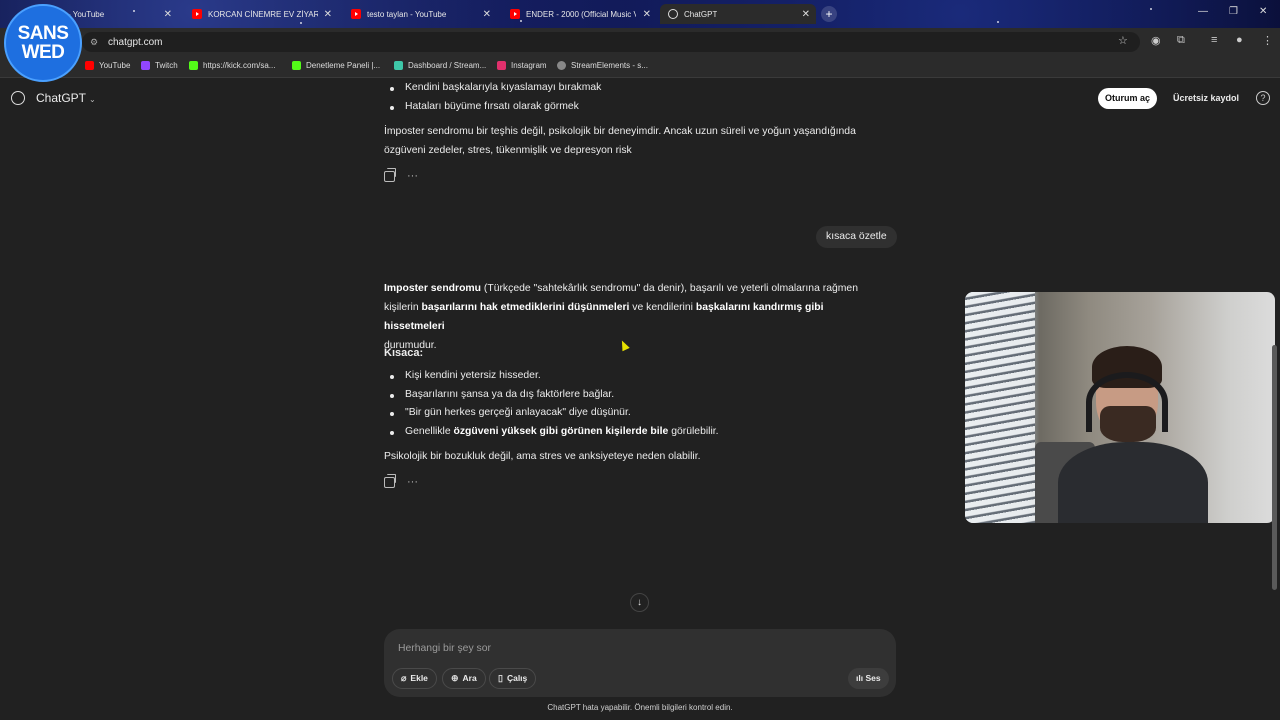 Image resolution: width=1280 pixels, height=720 pixels. What do you see at coordinates (261, 14) in the screenshot?
I see `tab-korcan: KORCAN CİNEMRE EV ZİYARETİ ✕` at bounding box center [261, 14].